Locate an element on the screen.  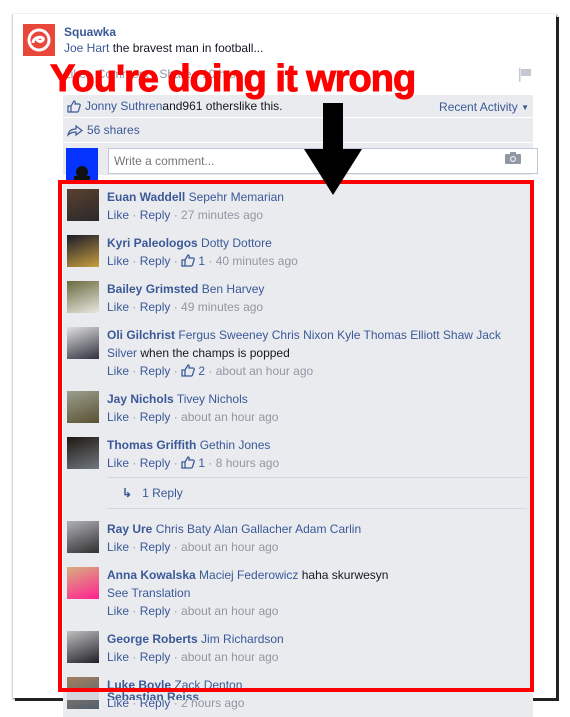
see-translation-link: See Translation is located at coordinates (317, 593).